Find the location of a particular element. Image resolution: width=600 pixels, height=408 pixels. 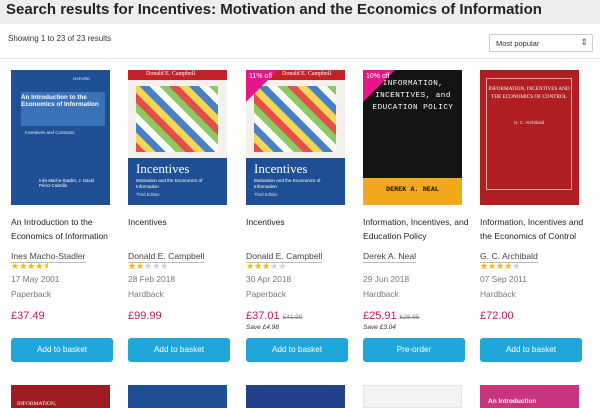

half-star-icon: ⯨ is located at coordinates (46, 266).